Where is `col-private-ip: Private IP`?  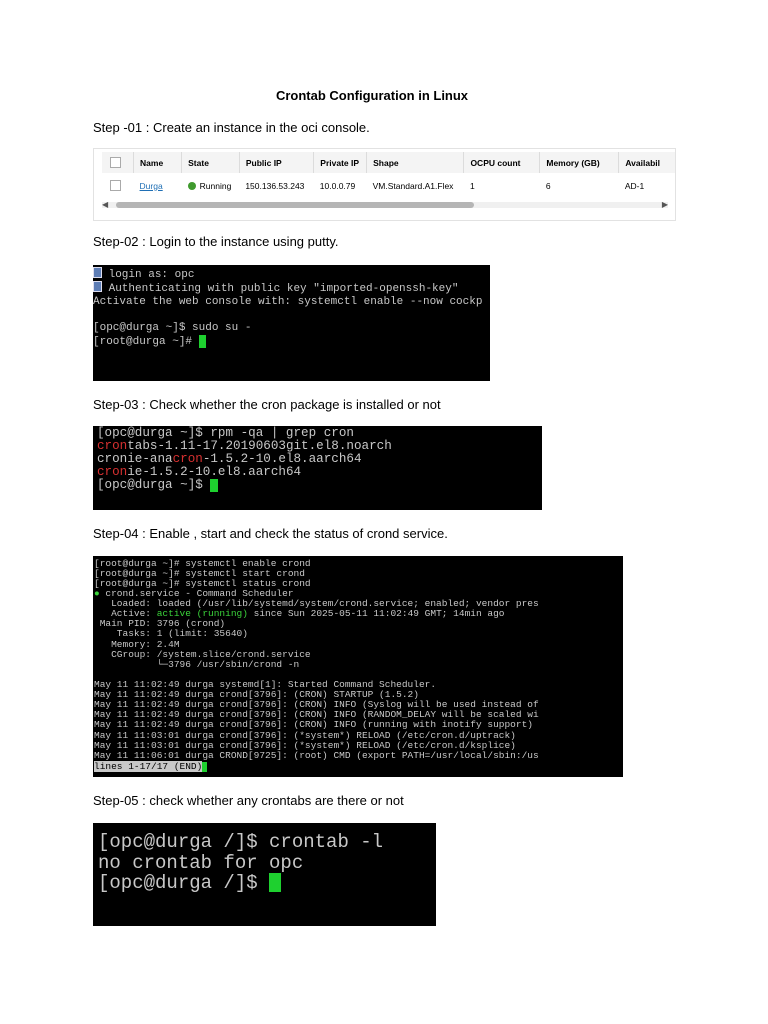 col-private-ip: Private IP is located at coordinates (340, 162).